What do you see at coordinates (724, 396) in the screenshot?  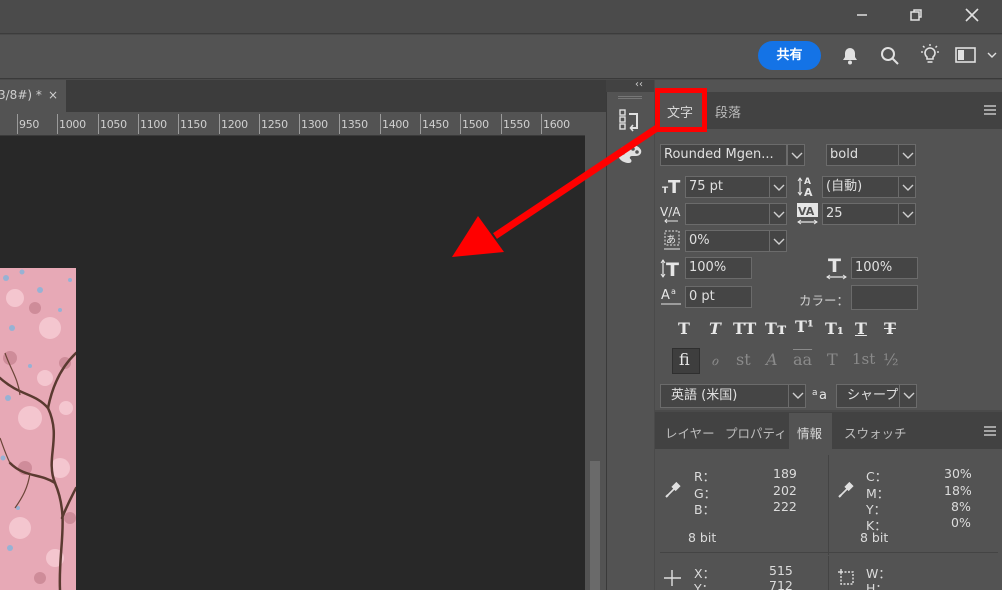 I see `language-field: 英語 (米国)` at bounding box center [724, 396].